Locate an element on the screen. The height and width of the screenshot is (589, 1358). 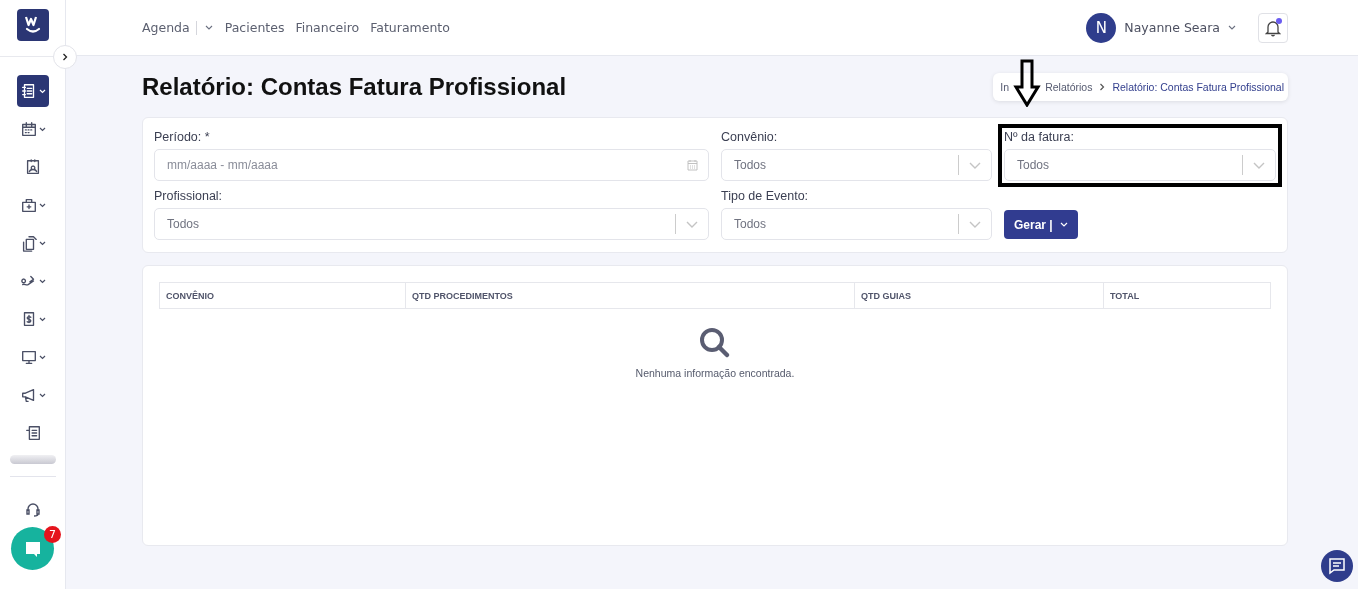
headset-icon is located at coordinates (32, 509).